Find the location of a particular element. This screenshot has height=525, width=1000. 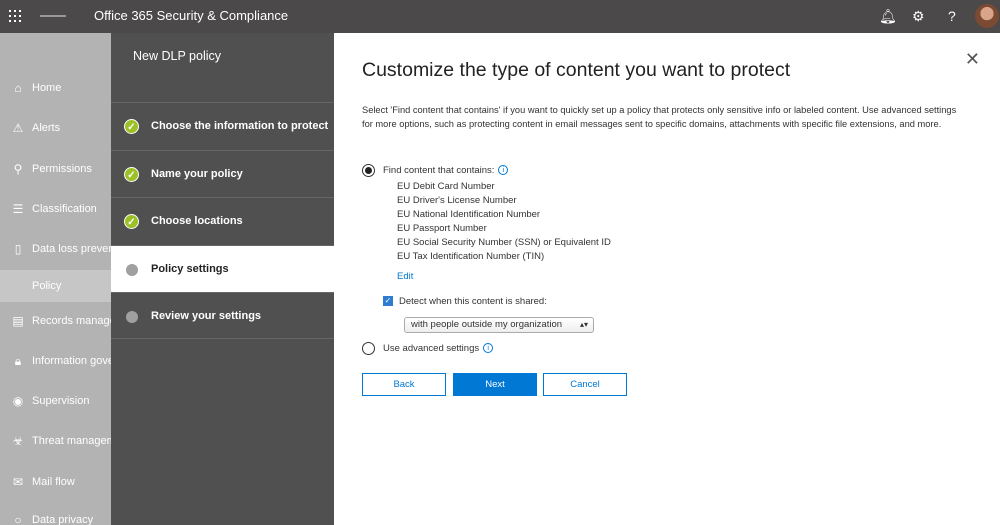

close-icon: ✕ is located at coordinates (972, 59).